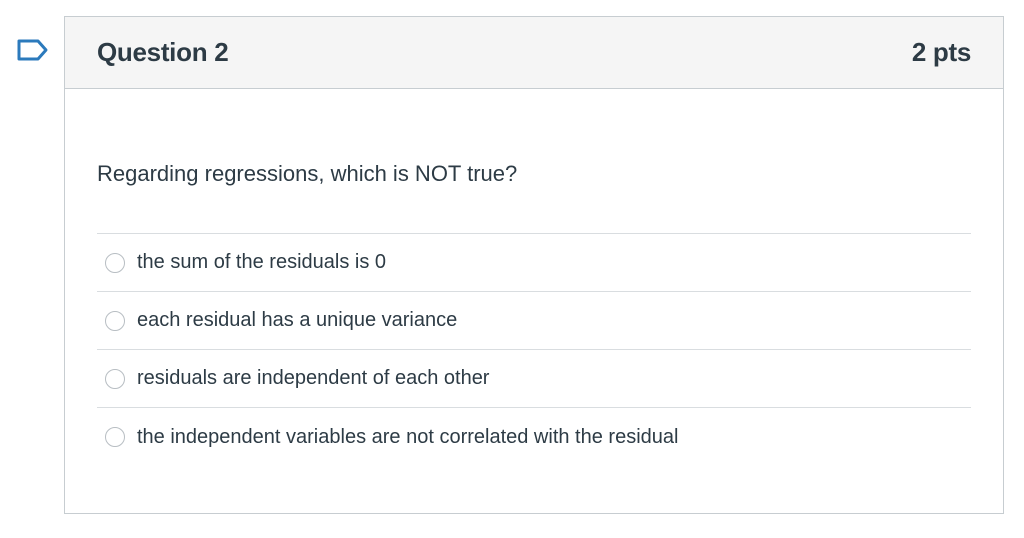  What do you see at coordinates (163, 52) in the screenshot?
I see `question-title: Question 2` at bounding box center [163, 52].